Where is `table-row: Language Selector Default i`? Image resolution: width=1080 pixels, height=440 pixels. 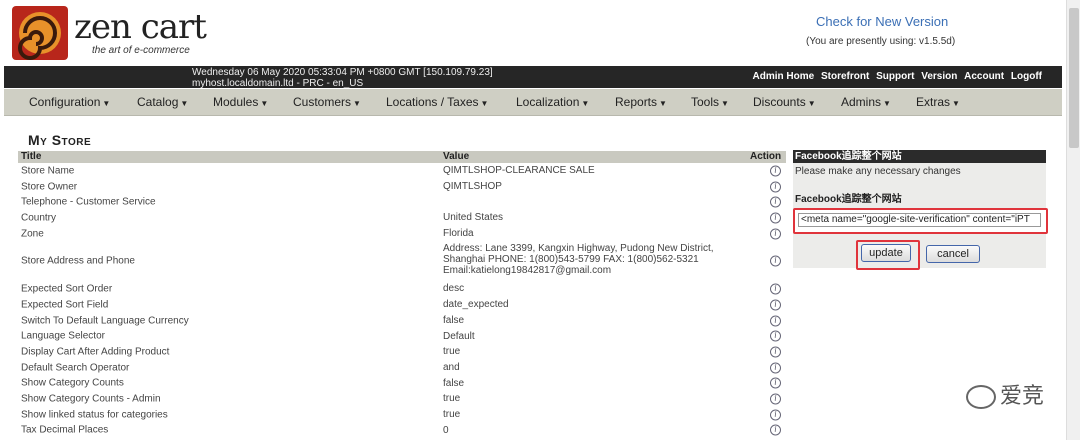
table-row: Language Selector Default i is located at coordinates (402, 337).